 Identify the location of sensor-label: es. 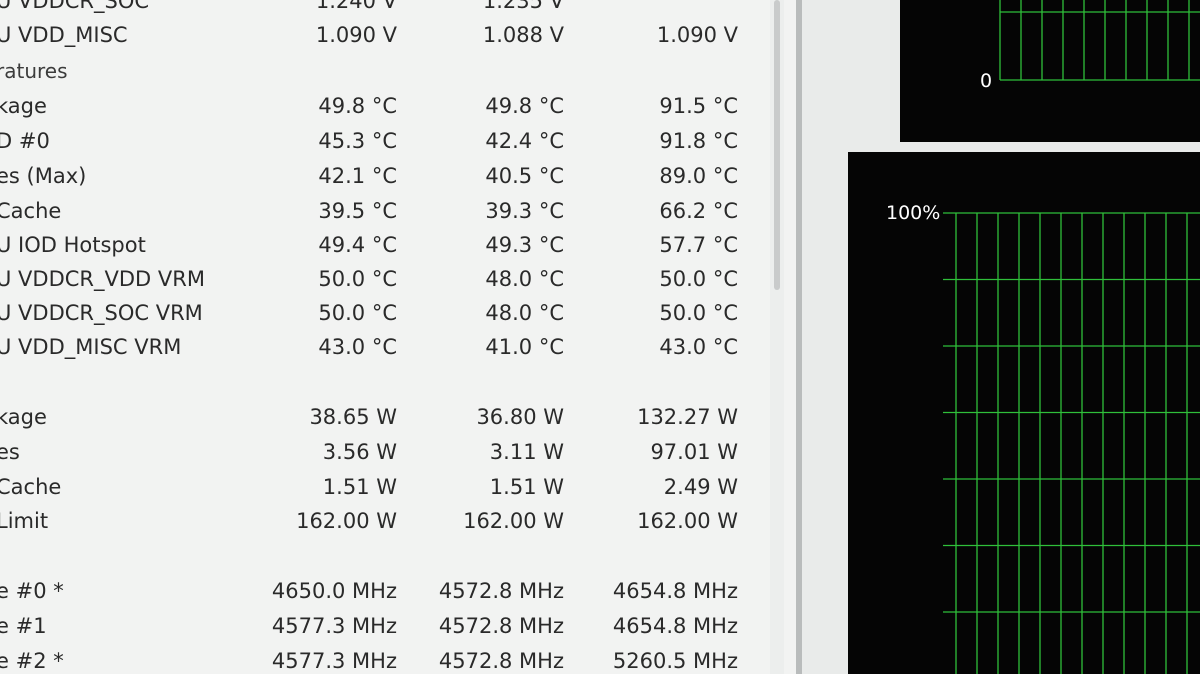
(10, 452).